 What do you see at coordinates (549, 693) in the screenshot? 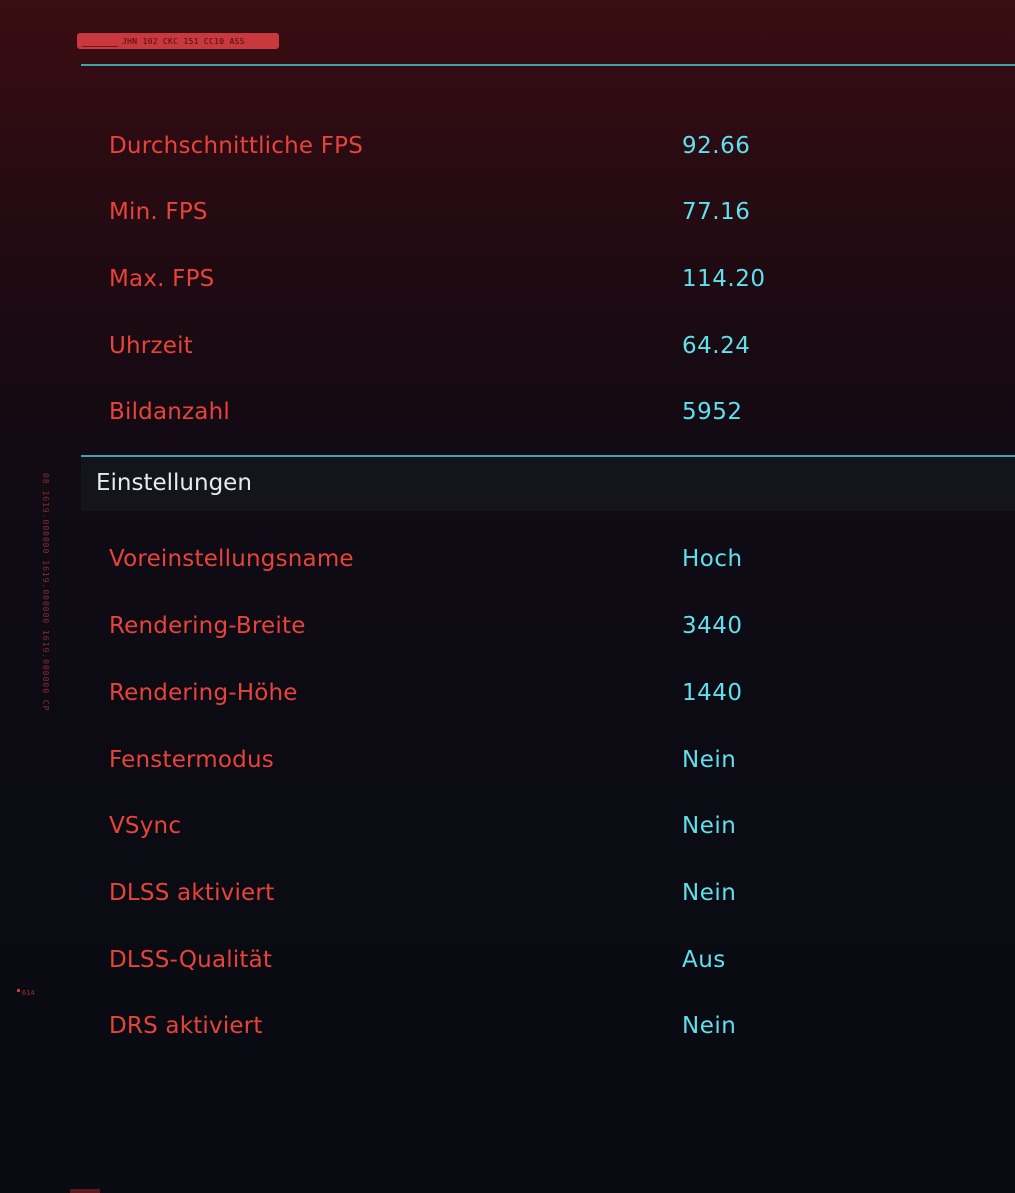
I see `settings-row-render-height: Rendering-Höhe 1440` at bounding box center [549, 693].